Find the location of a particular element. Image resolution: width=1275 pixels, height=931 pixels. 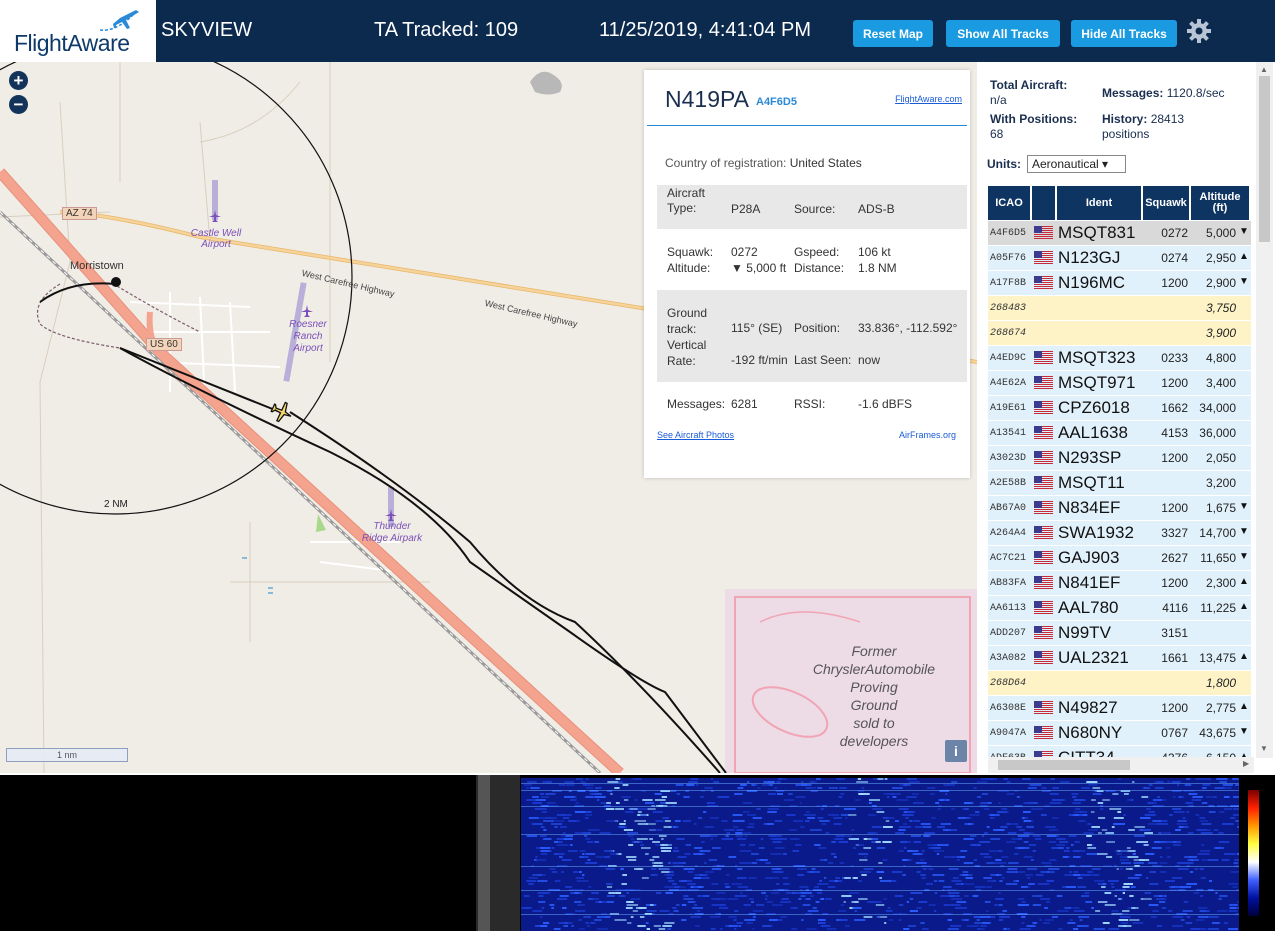

row-altitude: 14,700 is located at coordinates (1217, 533).